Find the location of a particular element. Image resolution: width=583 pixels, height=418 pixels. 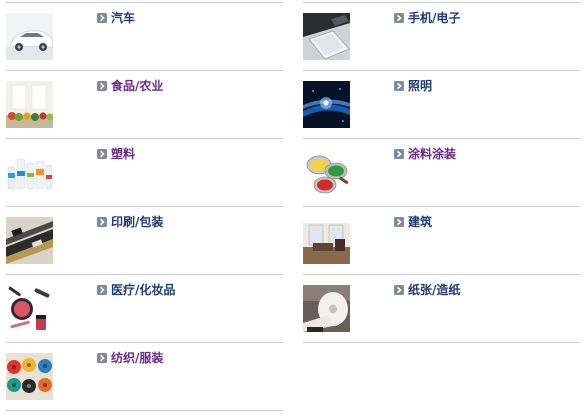

vegetables-image is located at coordinates (29, 104).